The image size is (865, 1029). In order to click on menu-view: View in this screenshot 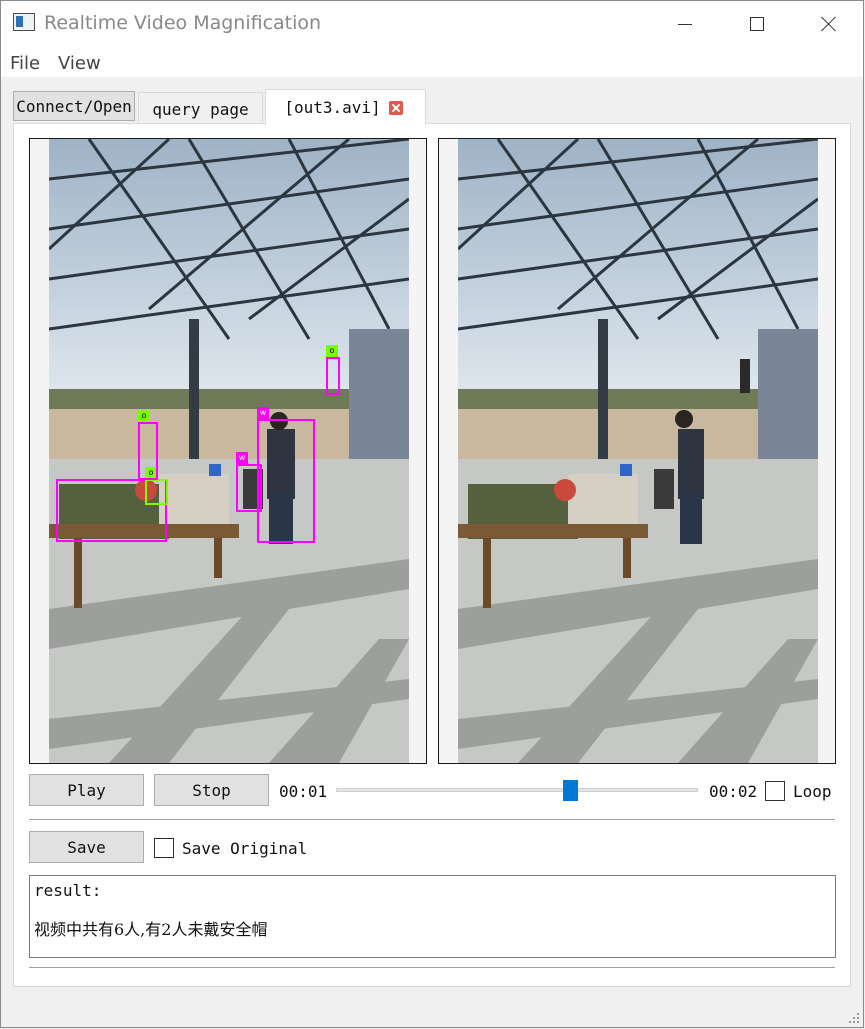, I will do `click(79, 63)`.